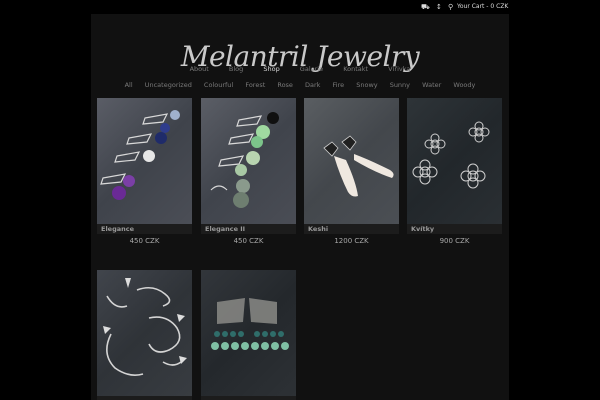  Describe the element at coordinates (271, 69) in the screenshot. I see `nav-item-shop: Shop` at that location.